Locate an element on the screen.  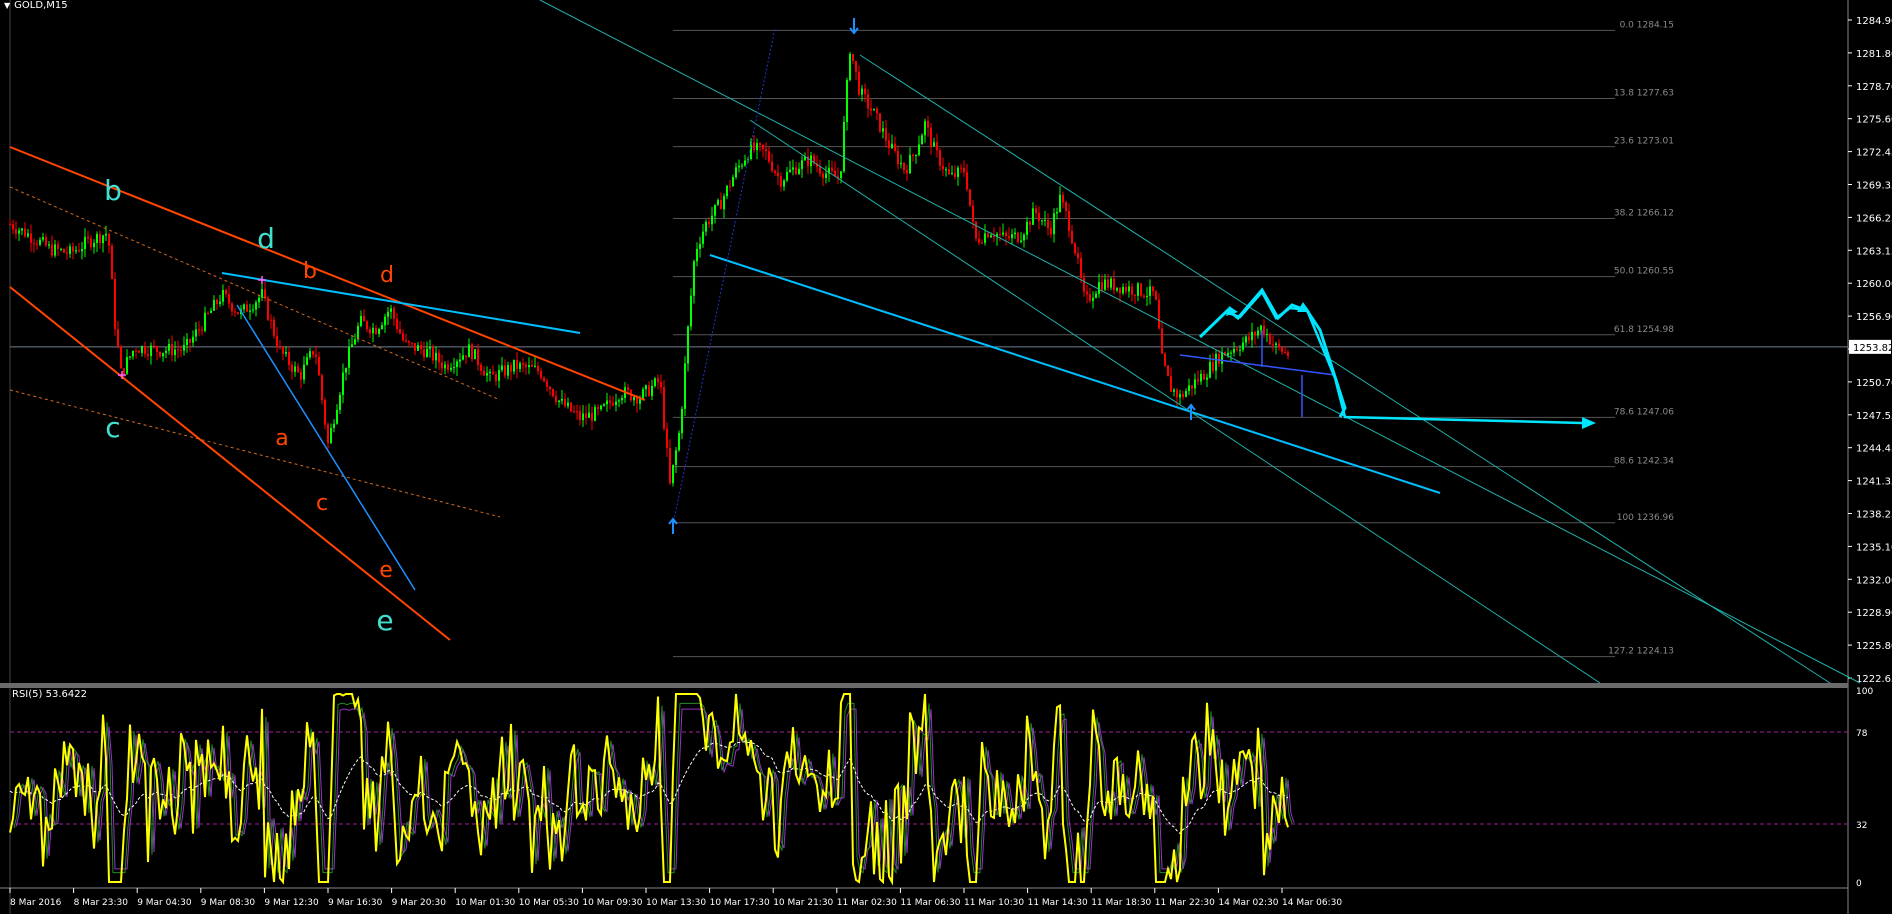
price-tick-label: 1244.45 is located at coordinates (1874, 449).